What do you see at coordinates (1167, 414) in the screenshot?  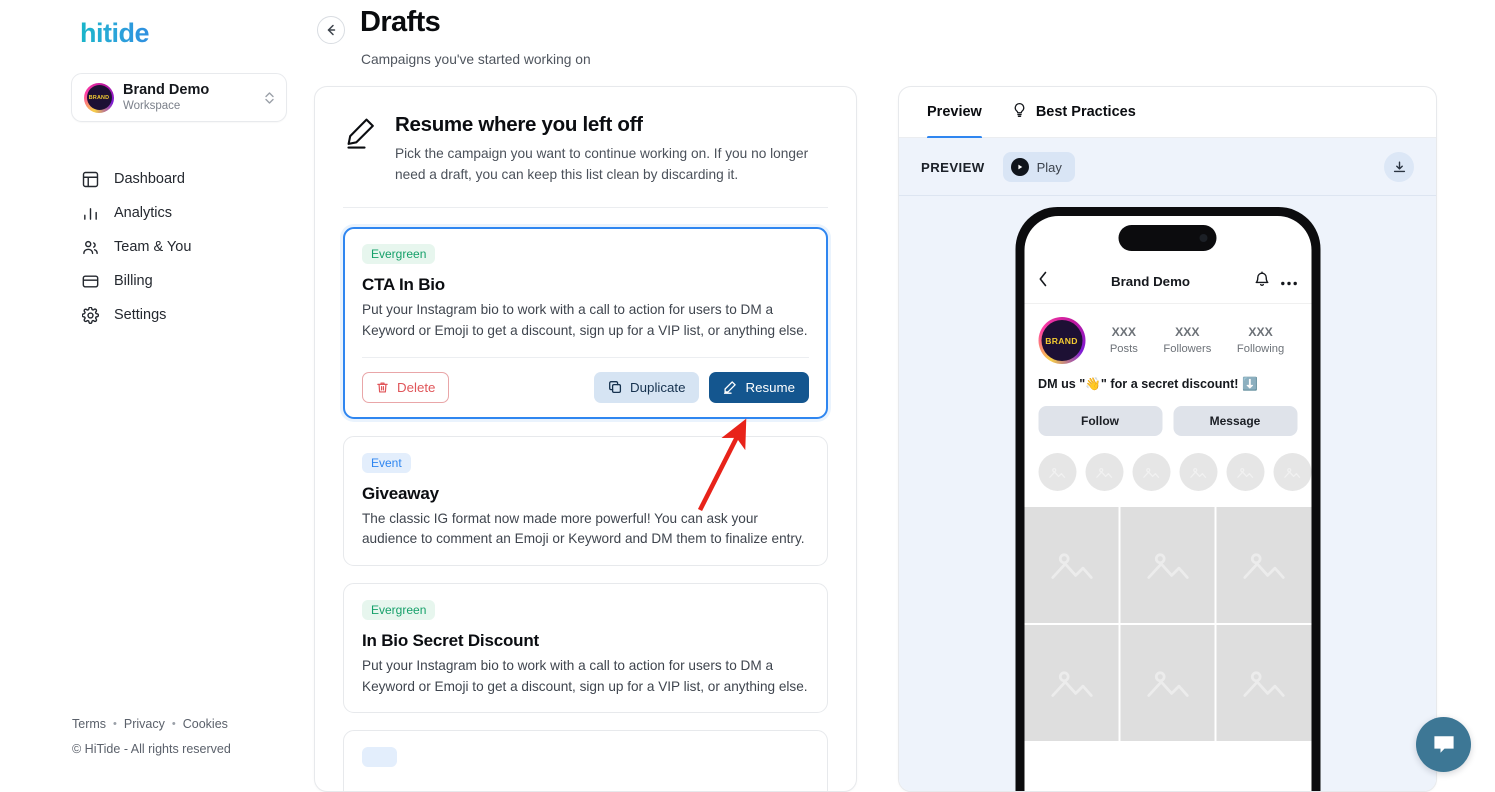 I see `instagram-action-buttons: Follow Message` at bounding box center [1167, 414].